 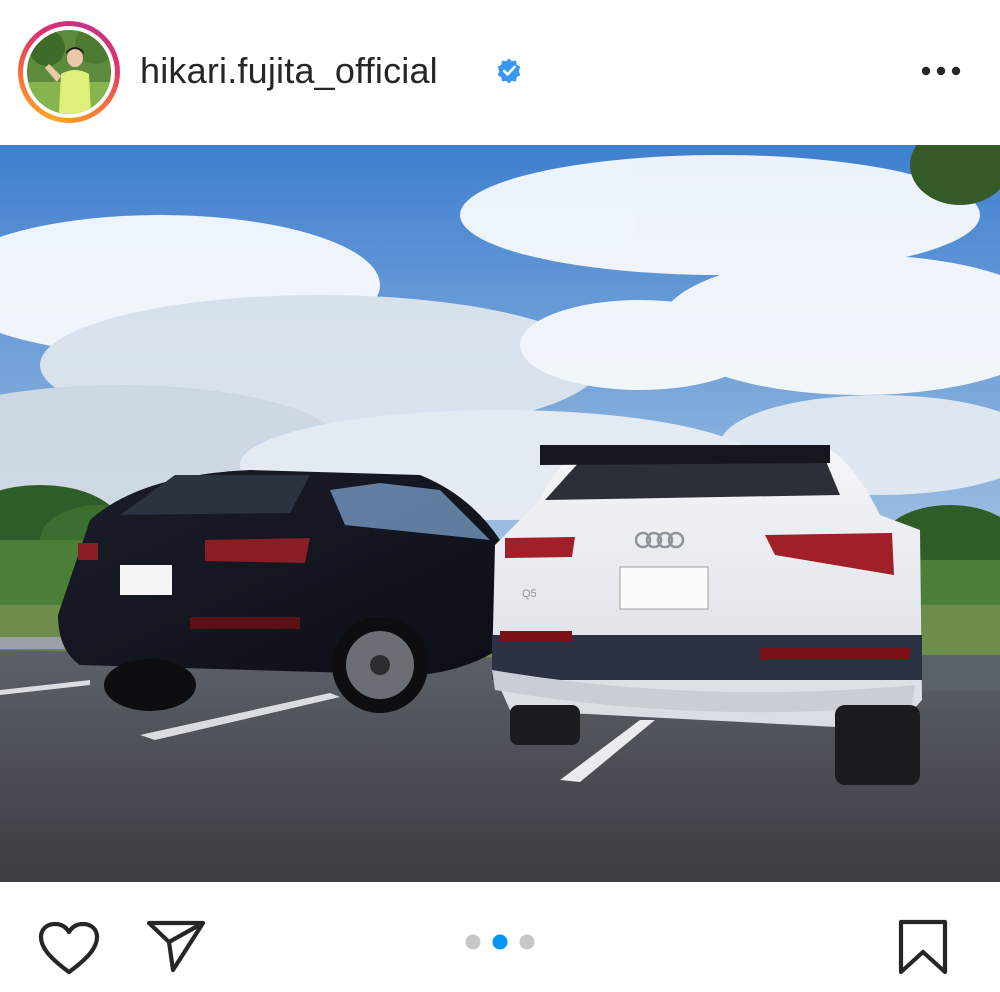 I want to click on q5-badge: Q5, so click(x=529, y=594).